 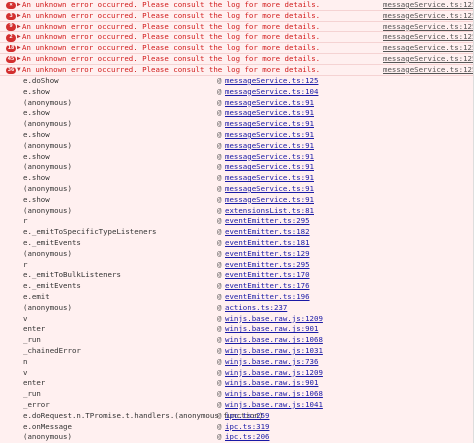 What do you see at coordinates (11, 38) in the screenshot?
I see `repeat-count-badge: 2` at bounding box center [11, 38].